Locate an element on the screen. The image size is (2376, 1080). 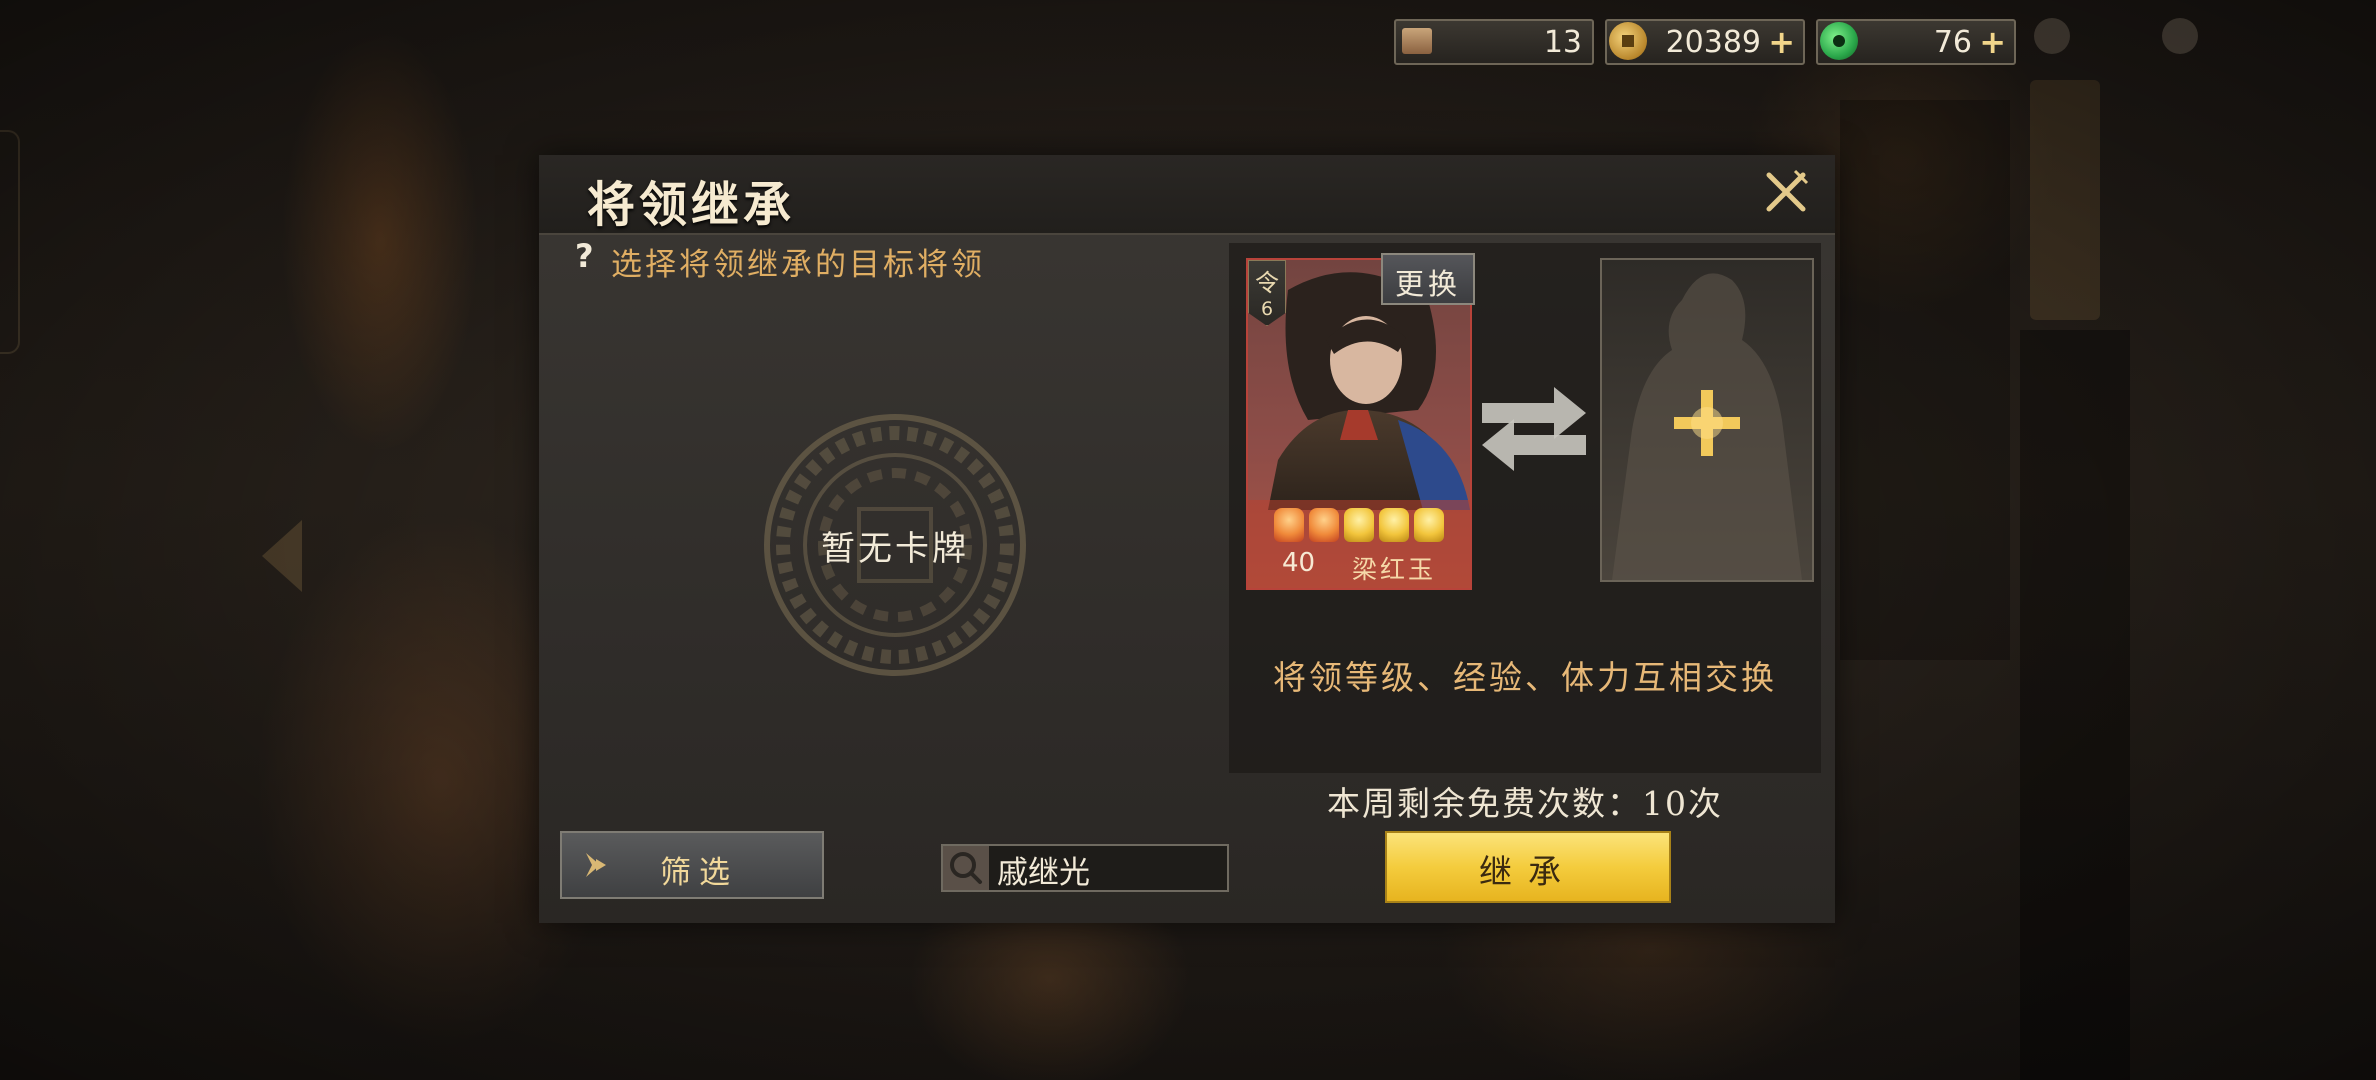
general-level: 40 is located at coordinates (1299, 563).